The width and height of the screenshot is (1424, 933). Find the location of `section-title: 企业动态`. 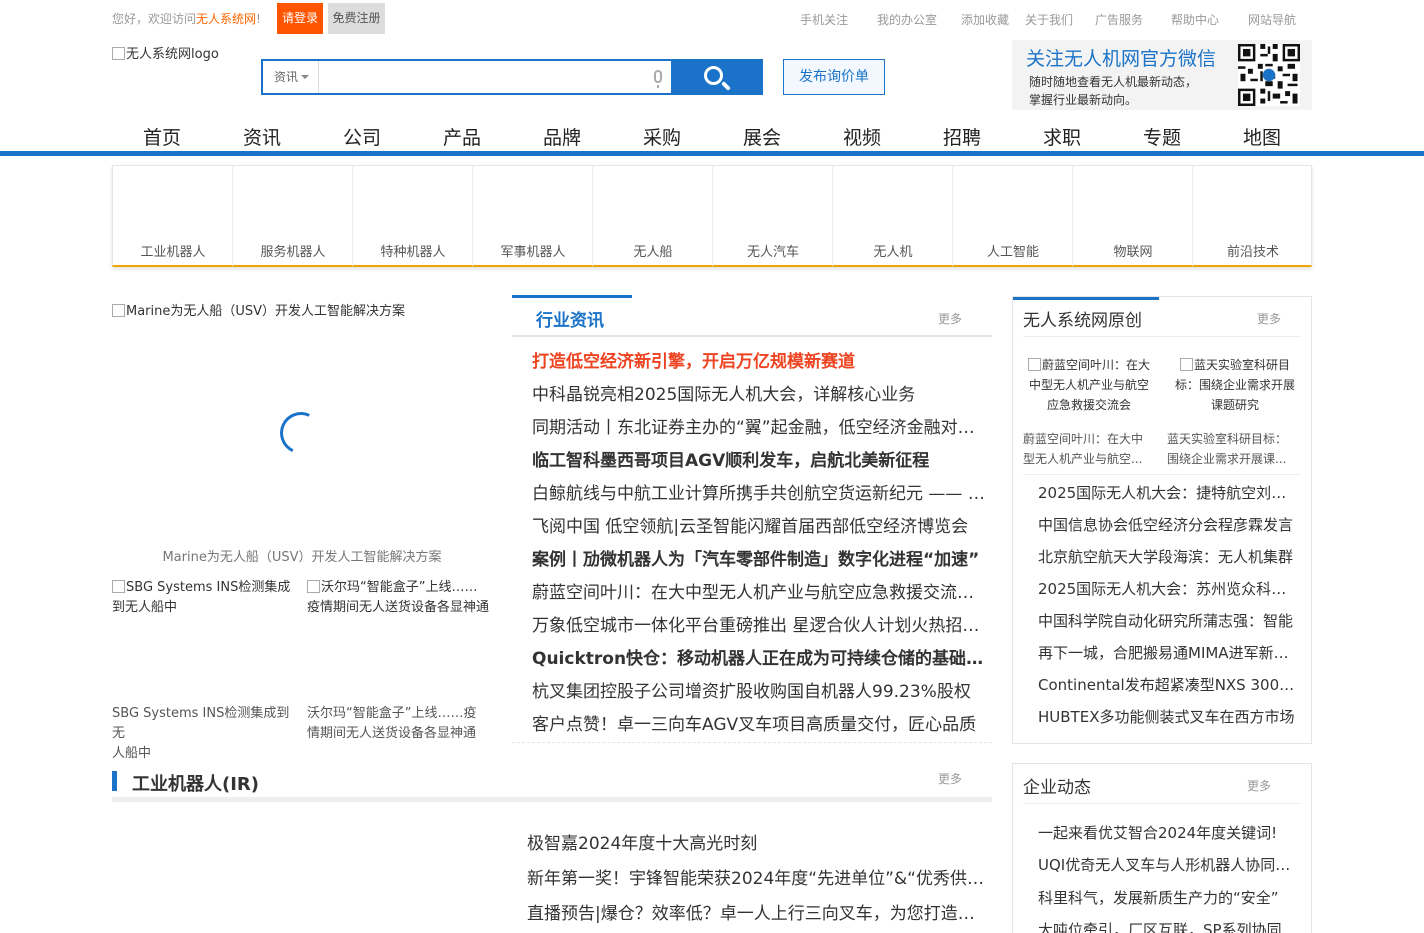

section-title: 企业动态 is located at coordinates (1057, 788).